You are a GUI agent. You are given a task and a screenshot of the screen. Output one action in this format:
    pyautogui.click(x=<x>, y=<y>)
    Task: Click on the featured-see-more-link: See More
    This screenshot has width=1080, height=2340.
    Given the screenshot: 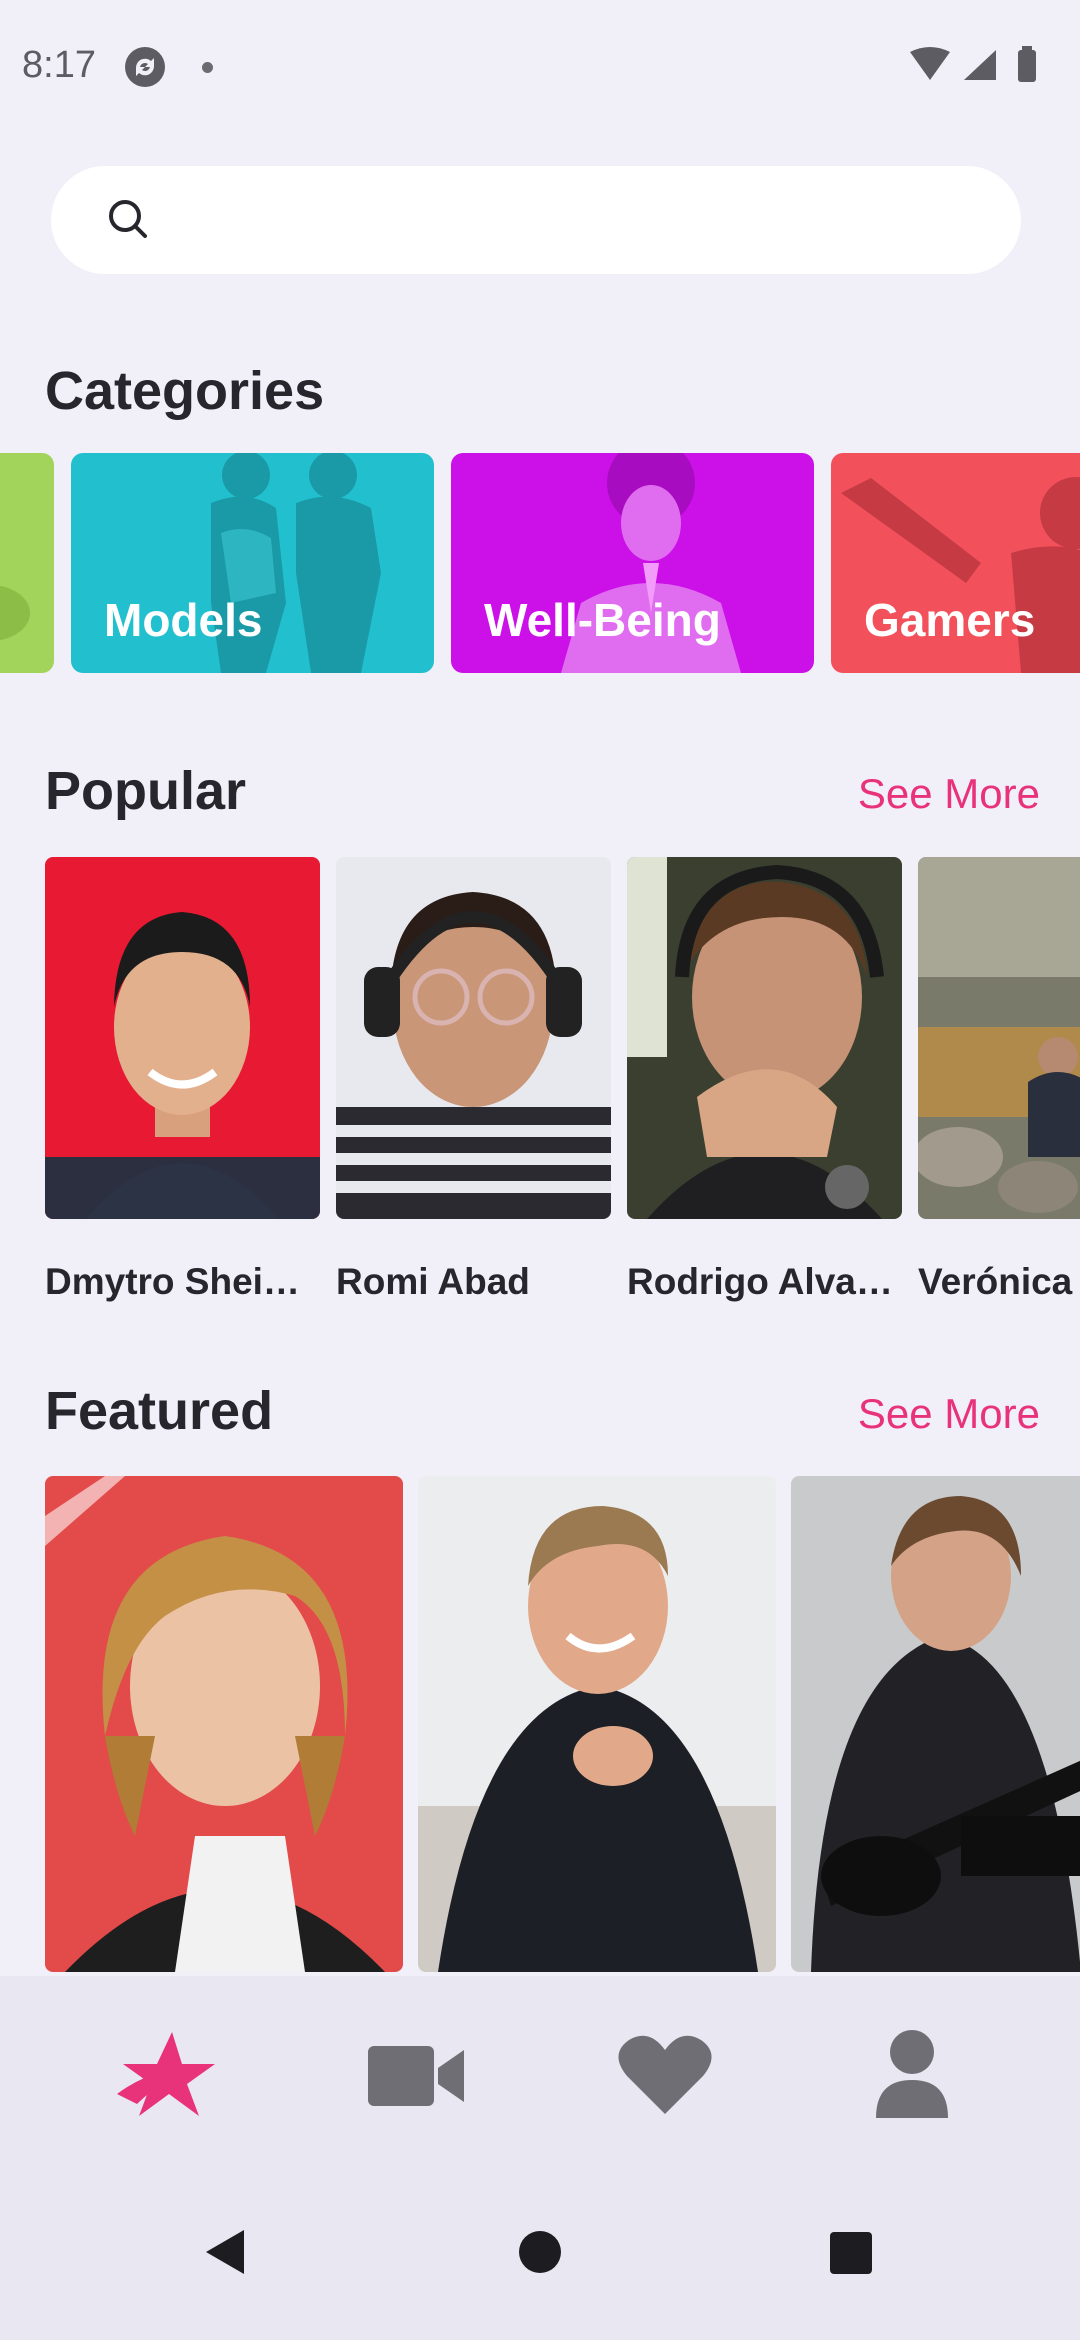 What is the action you would take?
    pyautogui.click(x=949, y=1414)
    